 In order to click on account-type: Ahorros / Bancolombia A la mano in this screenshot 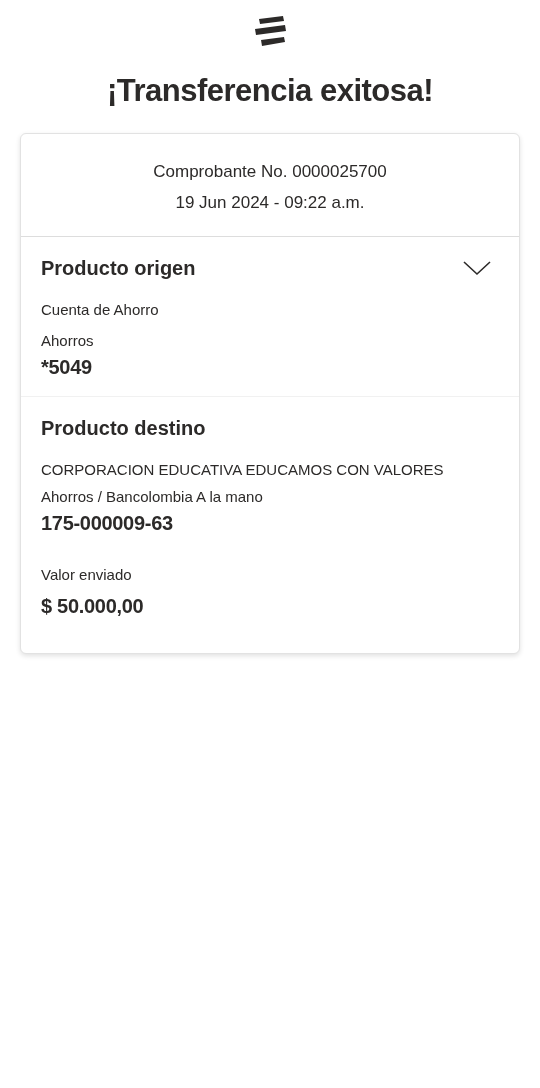, I will do `click(152, 496)`.